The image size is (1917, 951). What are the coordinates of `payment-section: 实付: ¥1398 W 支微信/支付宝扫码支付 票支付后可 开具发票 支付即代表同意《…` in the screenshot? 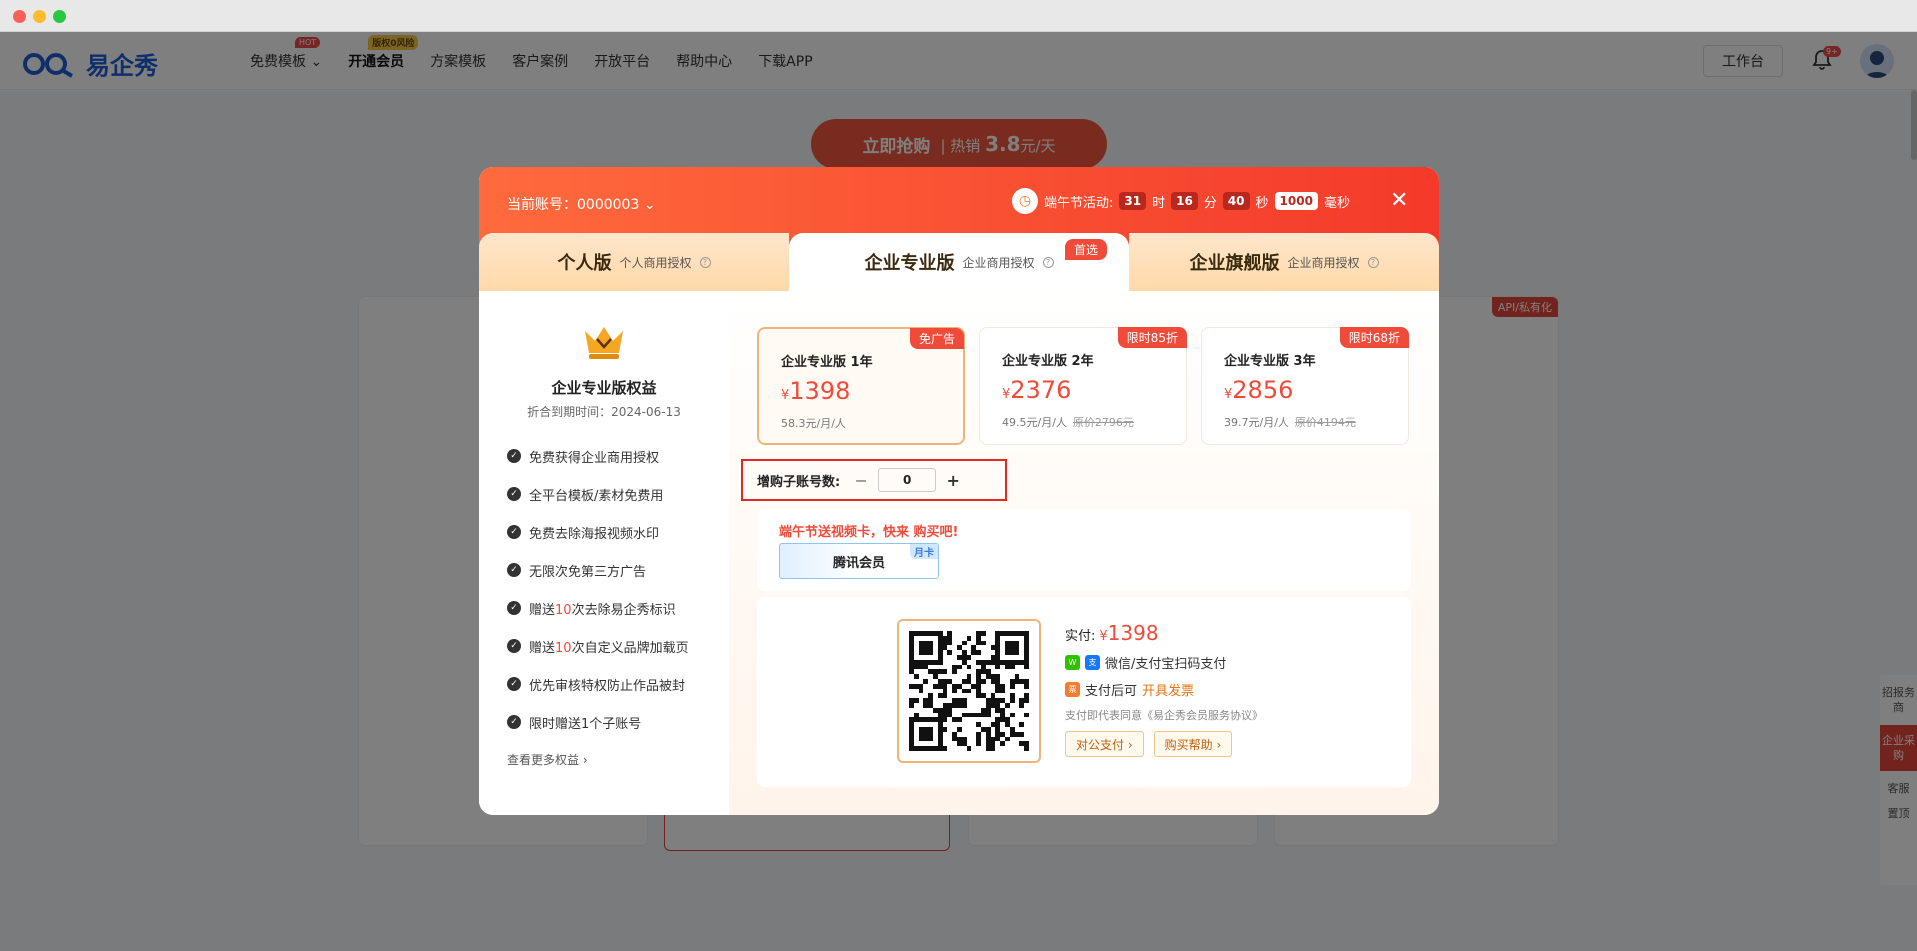 It's located at (1084, 692).